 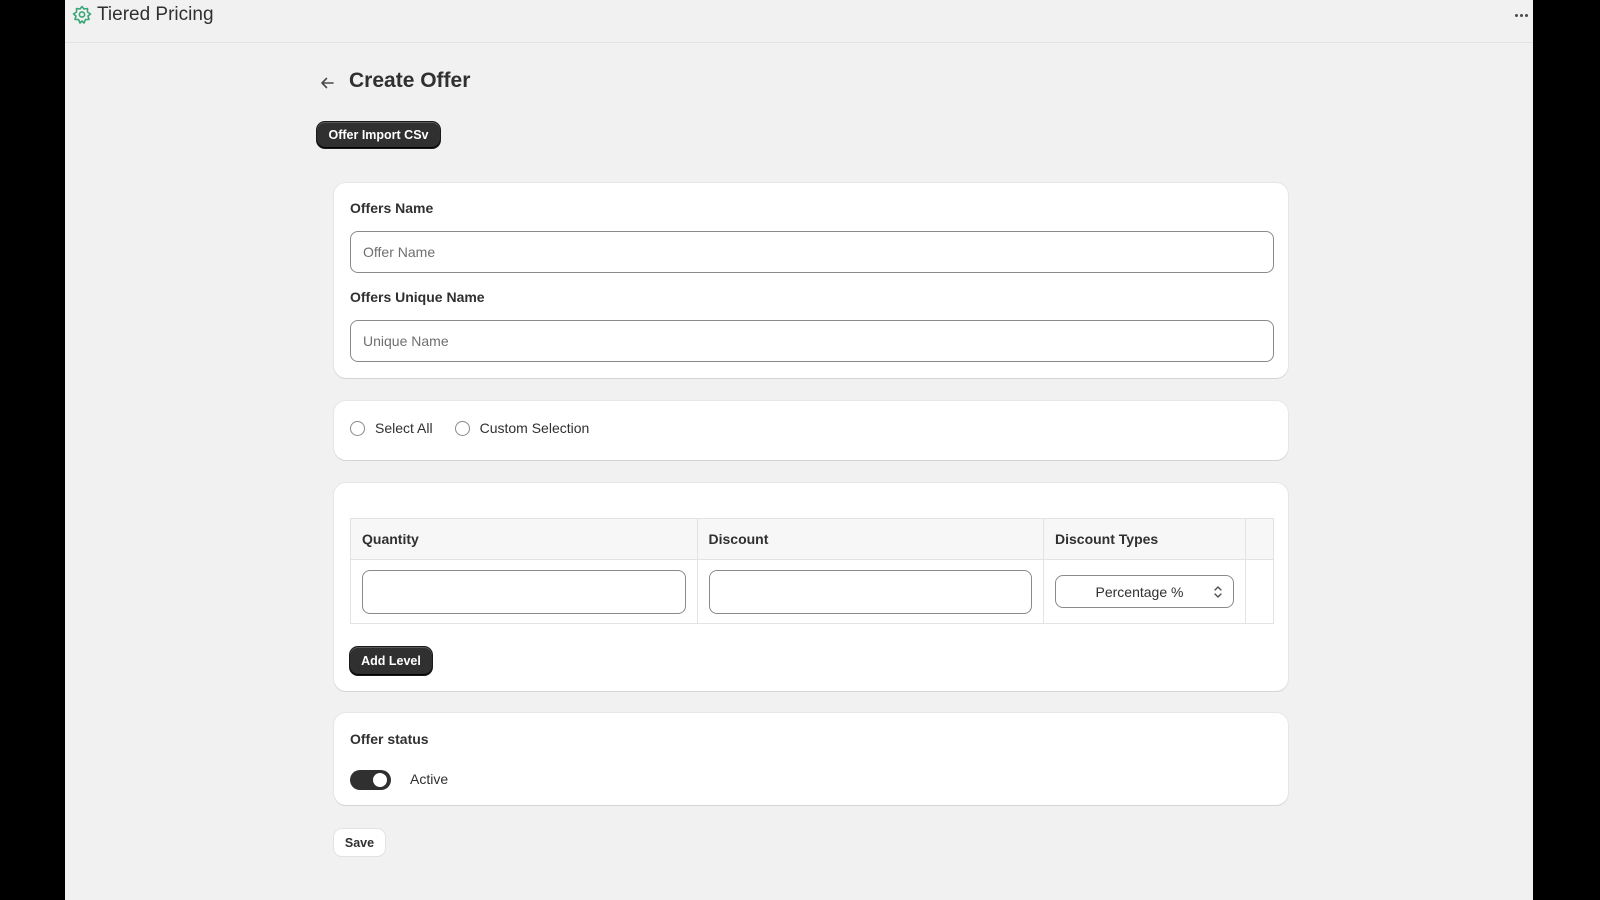 What do you see at coordinates (812, 252) in the screenshot?
I see `offer-name-input` at bounding box center [812, 252].